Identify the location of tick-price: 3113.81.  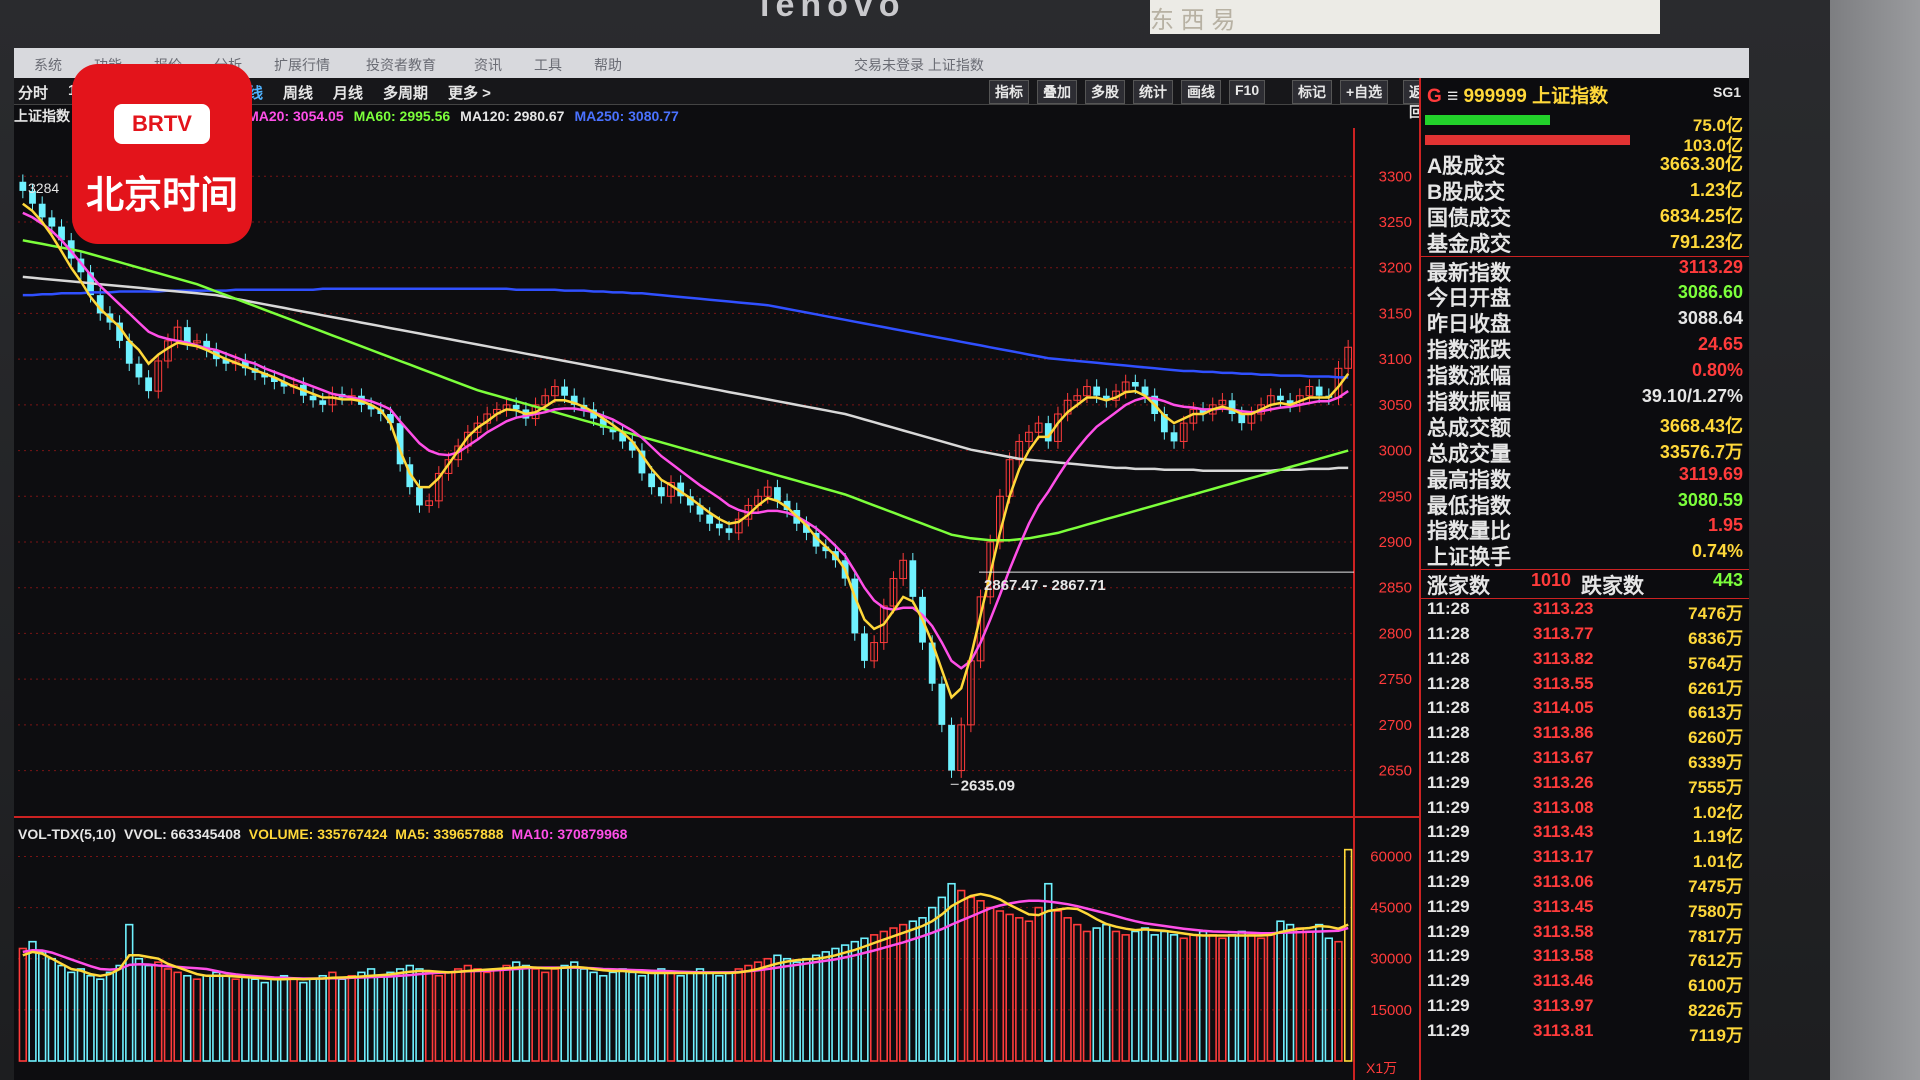
(1563, 1030).